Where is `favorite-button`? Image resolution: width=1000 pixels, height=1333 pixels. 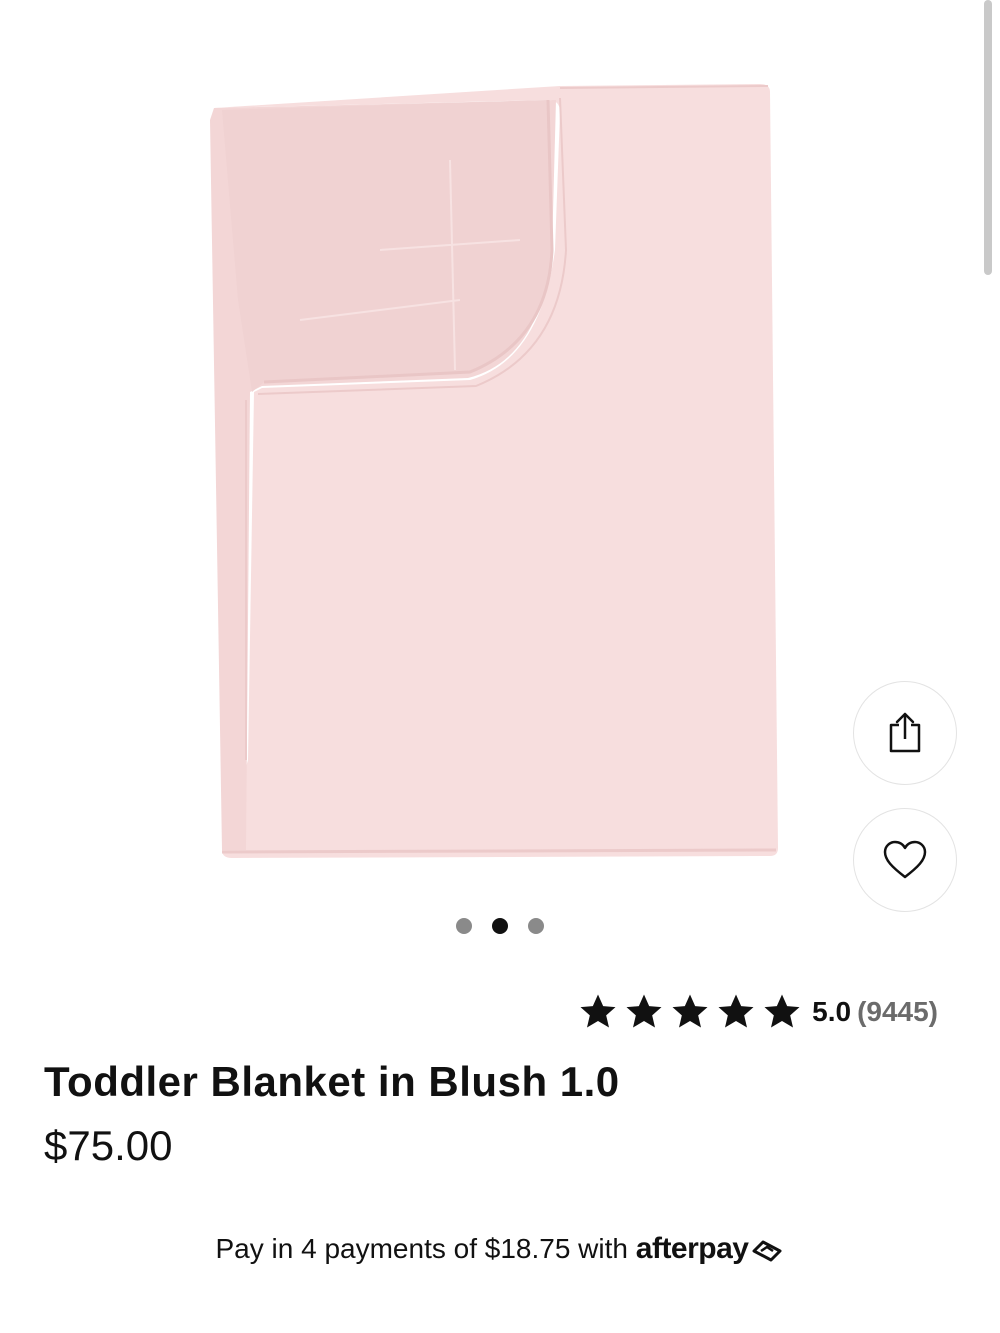
favorite-button is located at coordinates (905, 860).